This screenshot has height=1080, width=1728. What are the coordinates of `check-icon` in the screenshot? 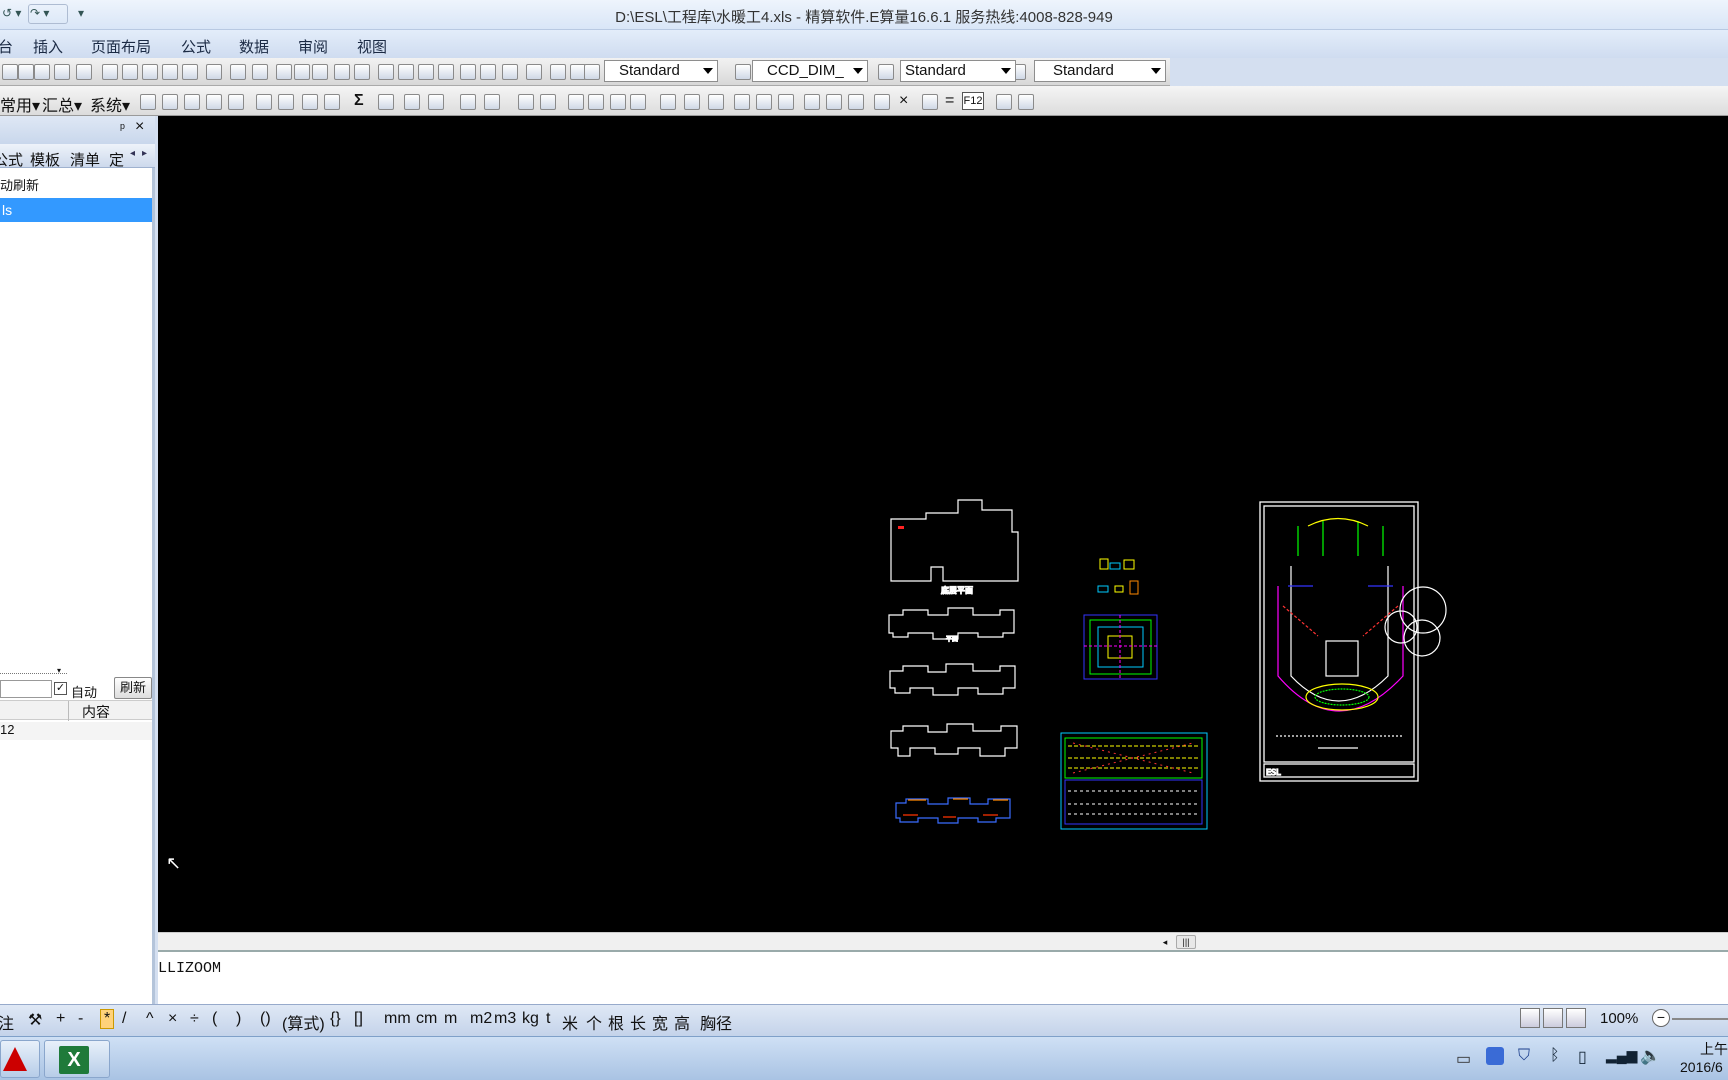 It's located at (436, 102).